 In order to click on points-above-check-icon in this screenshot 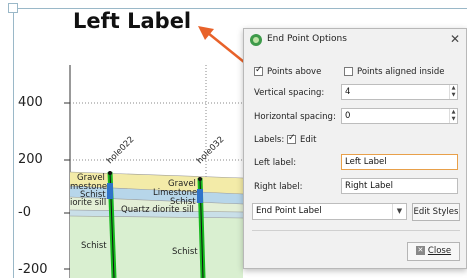, I will do `click(258, 70)`.